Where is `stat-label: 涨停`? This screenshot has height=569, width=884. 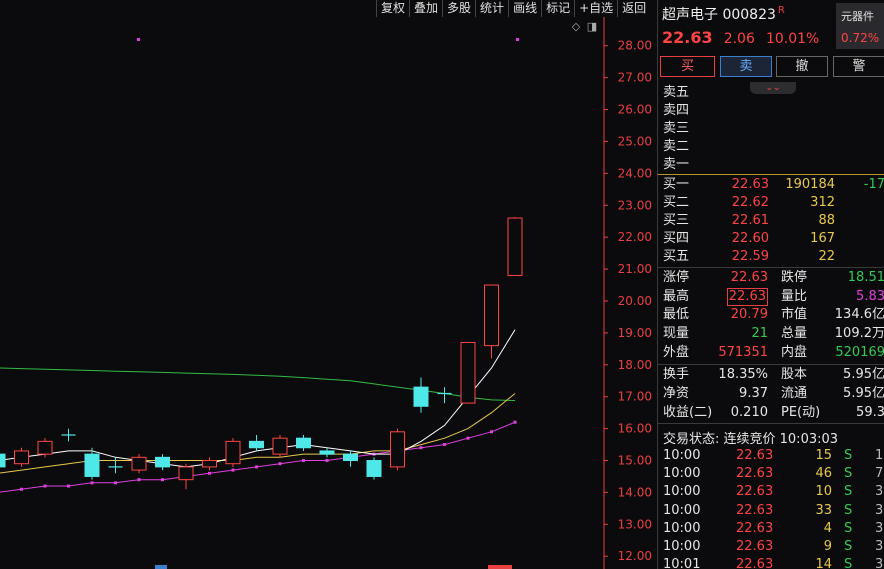 stat-label: 涨停 is located at coordinates (676, 277).